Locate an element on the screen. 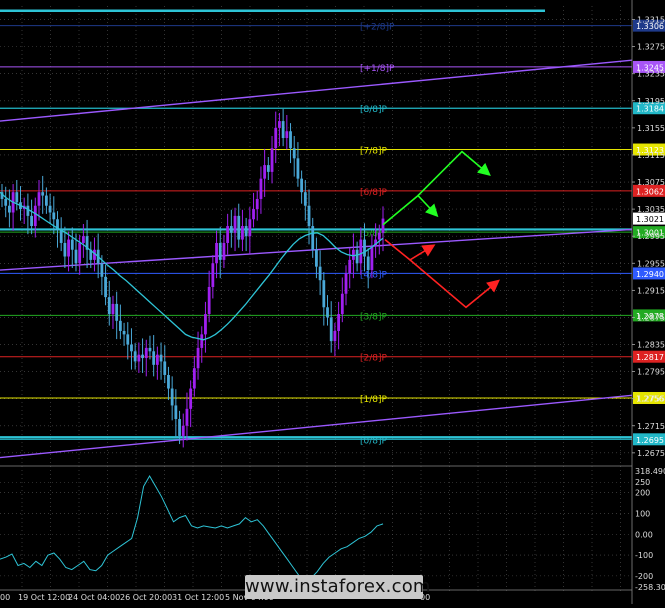 This screenshot has width=665, height=608. indicator-axis-label: 318.4907 is located at coordinates (650, 471).